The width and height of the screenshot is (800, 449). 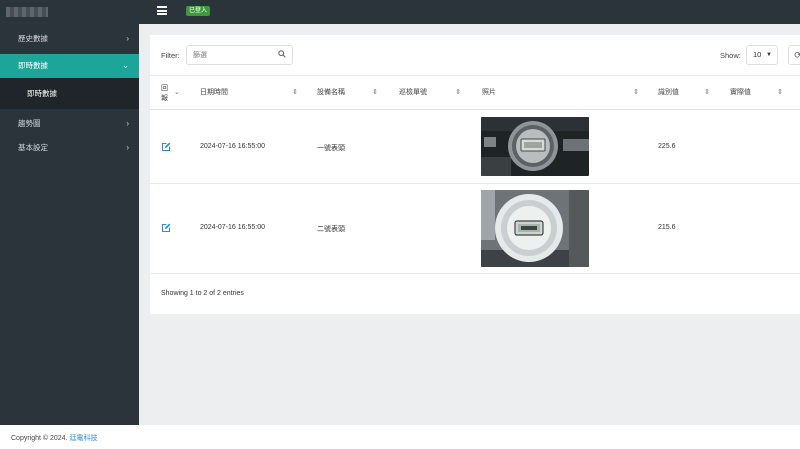 What do you see at coordinates (69, 39) in the screenshot?
I see `sidebar-item-history: 歷史數據 ›` at bounding box center [69, 39].